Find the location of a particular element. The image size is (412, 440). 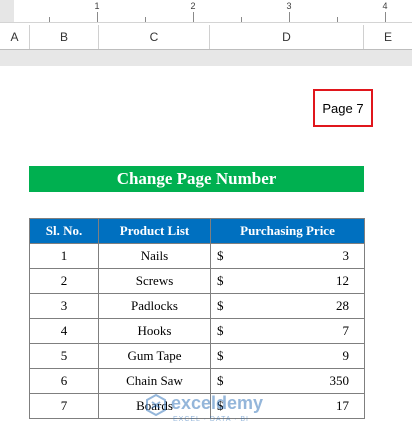

price-value: 3 is located at coordinates (346, 255).